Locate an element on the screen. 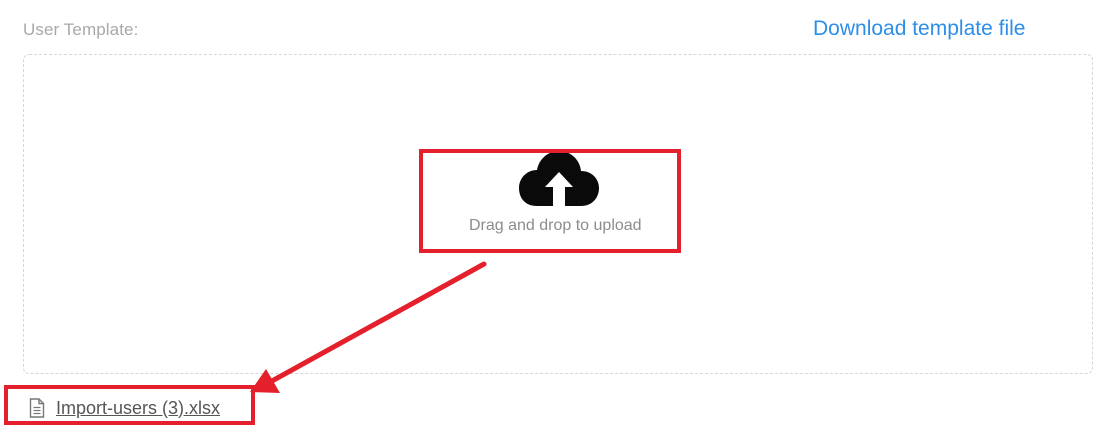  user-template-label: User Template: is located at coordinates (81, 29).